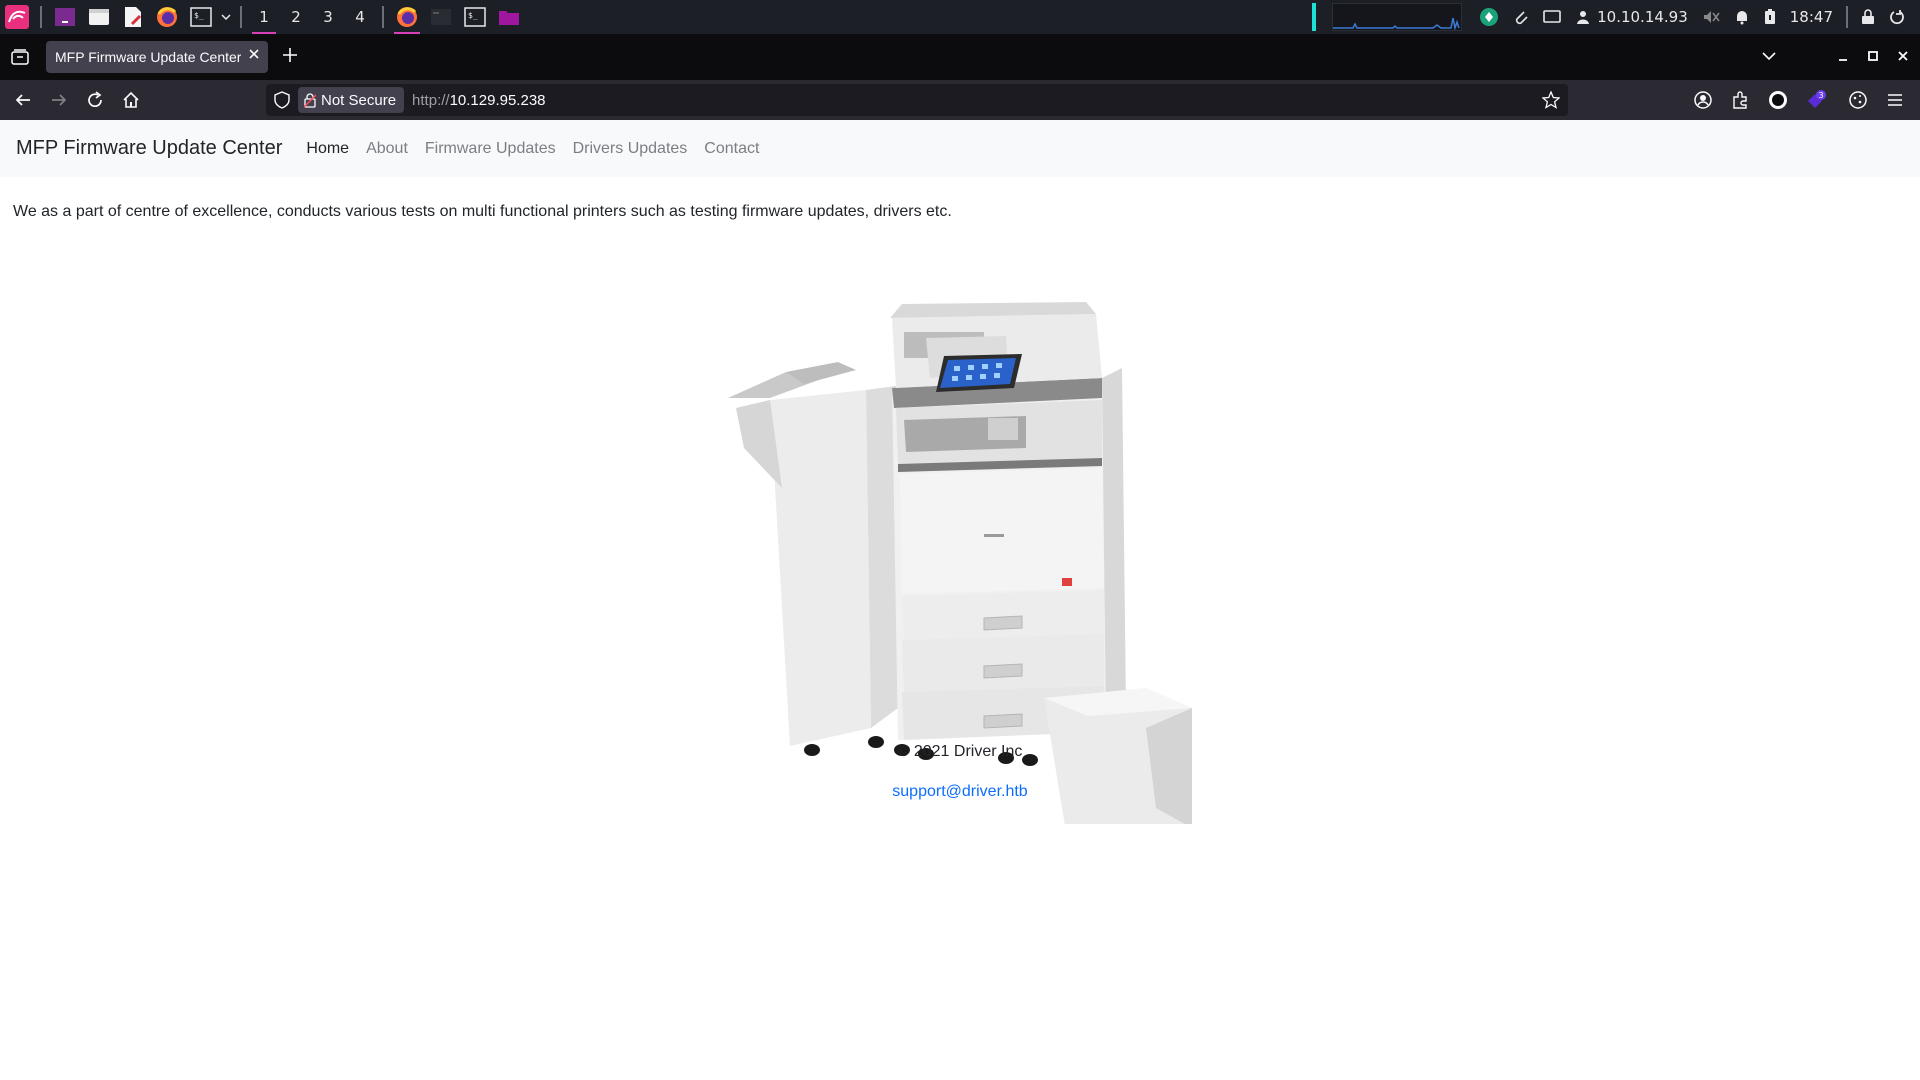 This screenshot has width=1920, height=1080. Describe the element at coordinates (441, 17) in the screenshot. I see `terminal-window-icon` at that location.